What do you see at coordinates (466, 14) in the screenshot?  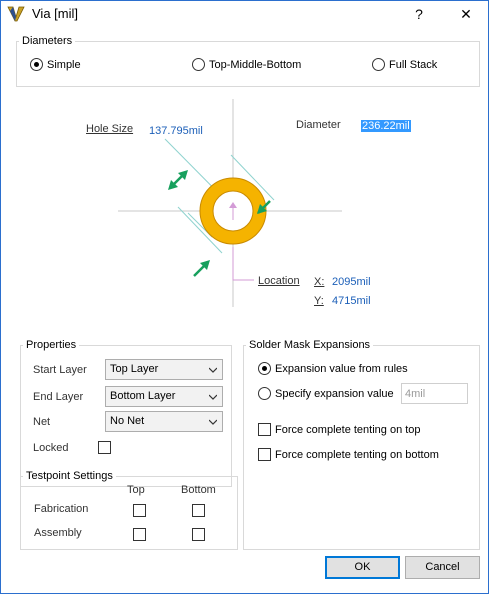 I see `close-button: ✕` at bounding box center [466, 14].